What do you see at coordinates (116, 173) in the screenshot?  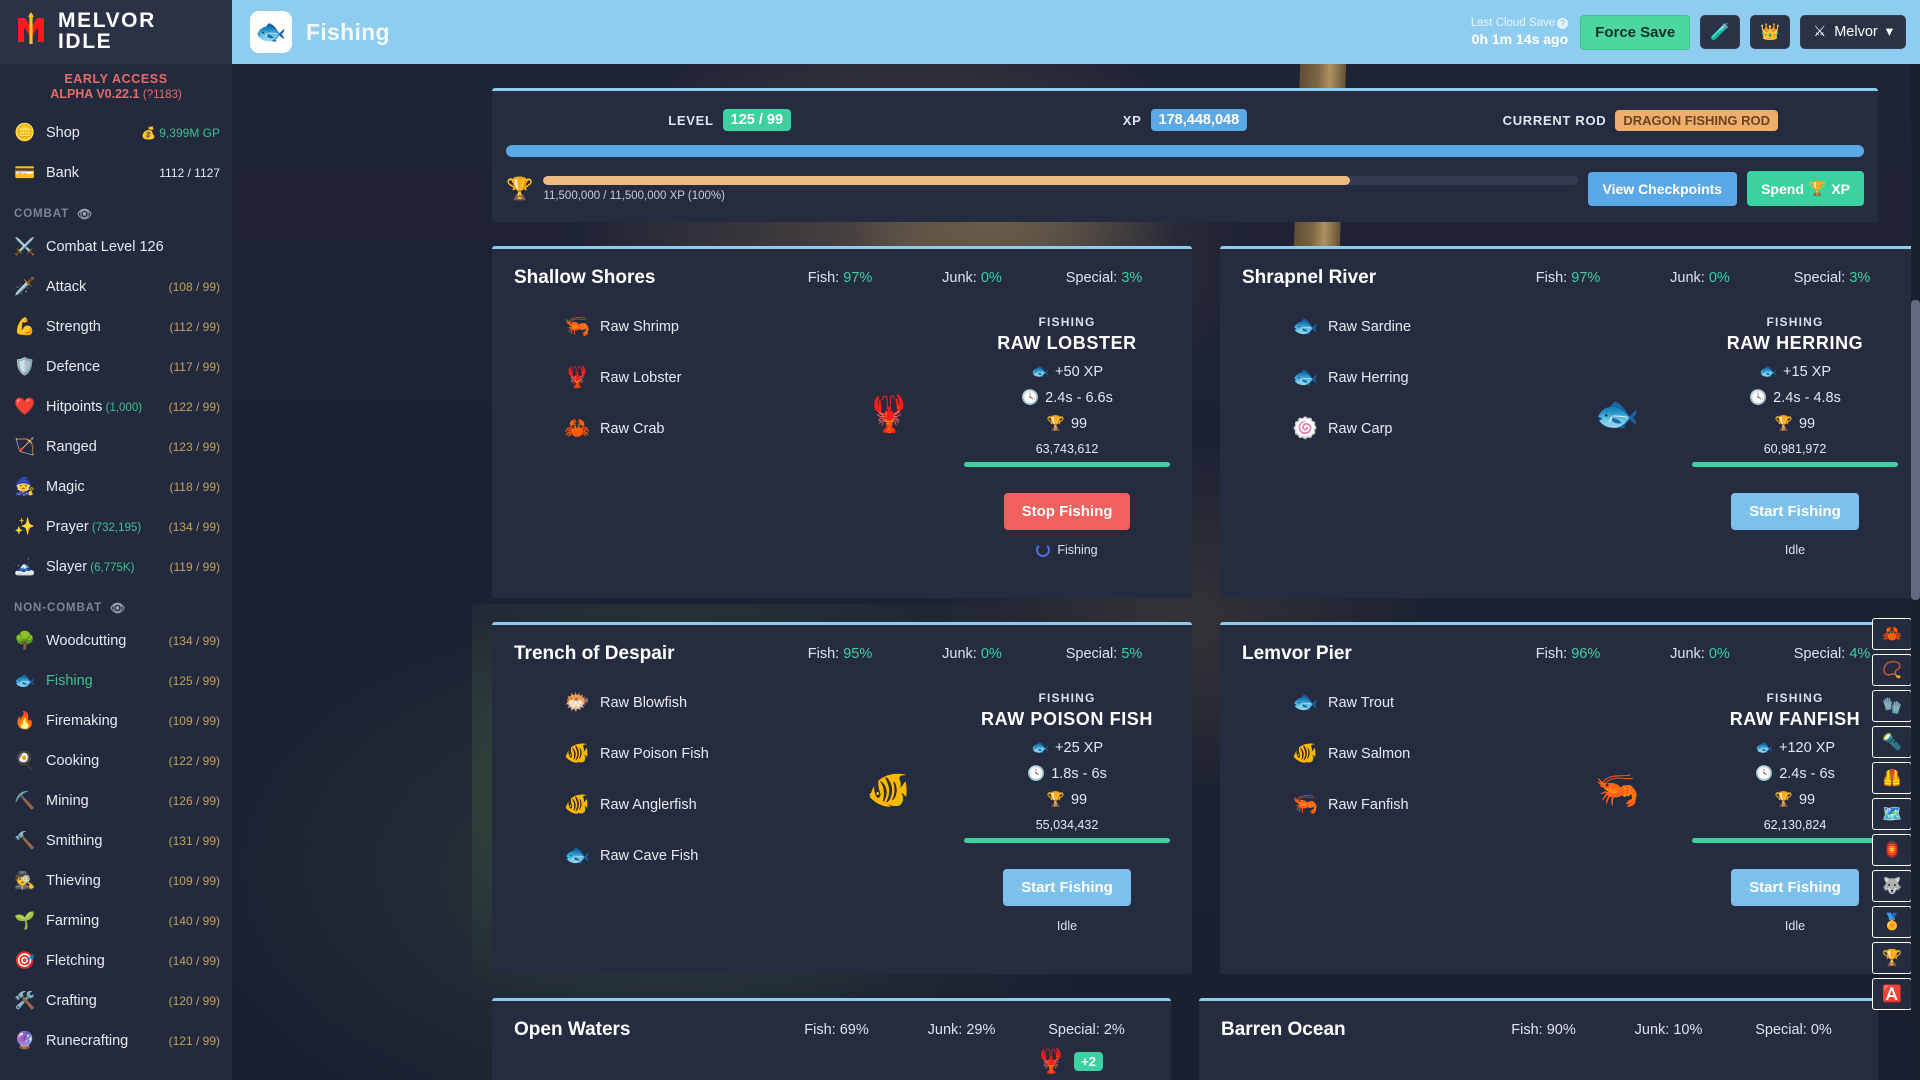 I see `sidebar-item-bank: 💳 Bank 1112 / 1127` at bounding box center [116, 173].